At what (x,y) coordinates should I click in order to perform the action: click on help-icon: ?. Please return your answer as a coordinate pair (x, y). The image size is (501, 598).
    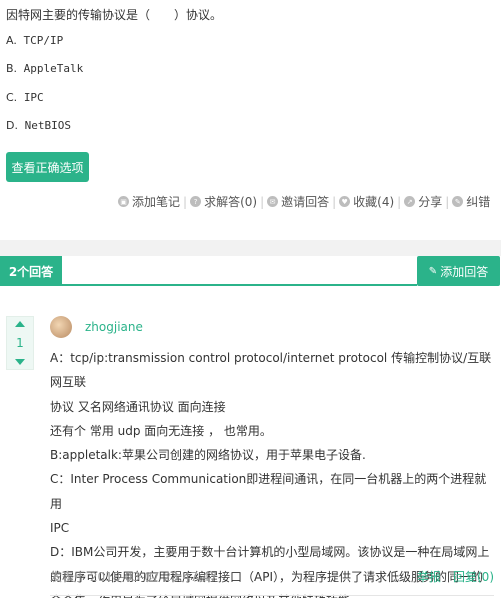
    Looking at the image, I should click on (196, 201).